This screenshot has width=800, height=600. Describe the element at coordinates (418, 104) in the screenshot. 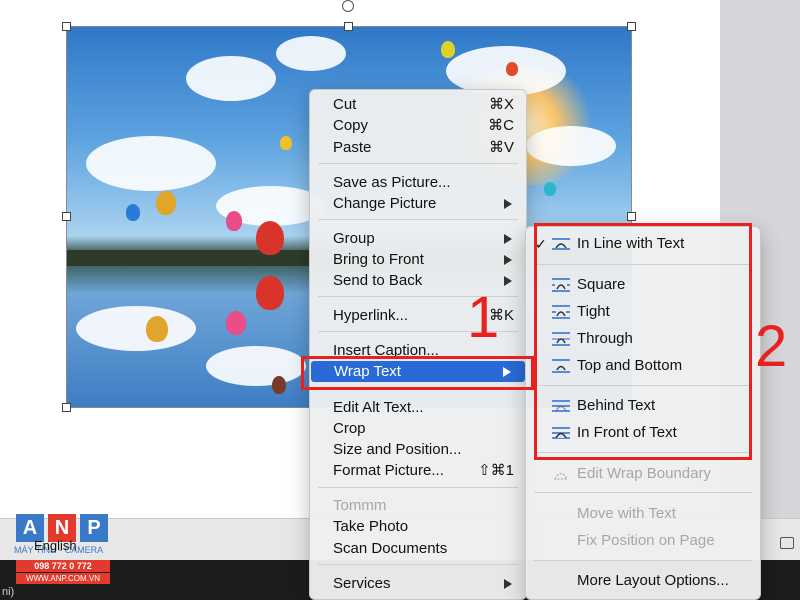

I see `menu-item-cut: Cut ⌘X` at that location.